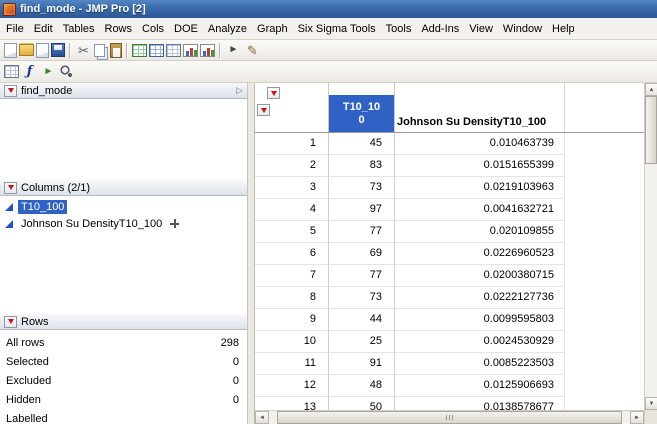  I want to click on t10-100-cell: 97, so click(362, 210).